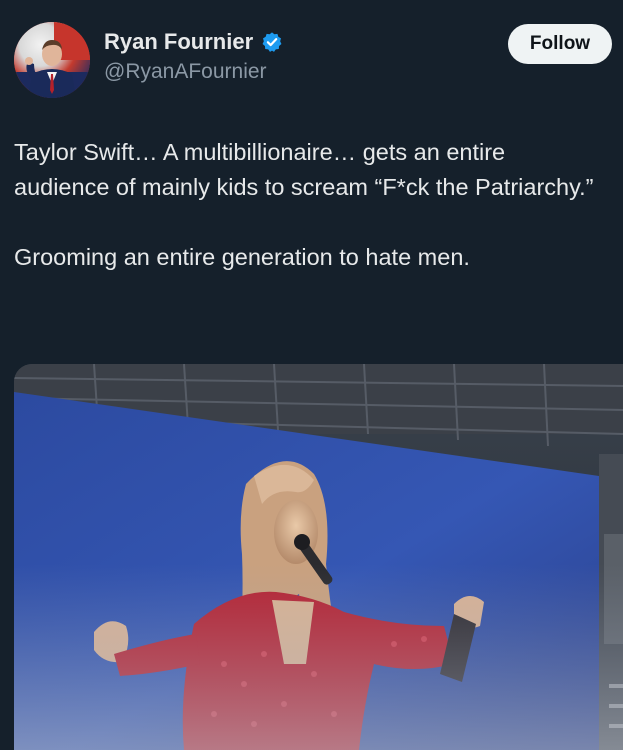 The image size is (623, 750). I want to click on avatar, so click(52, 60).